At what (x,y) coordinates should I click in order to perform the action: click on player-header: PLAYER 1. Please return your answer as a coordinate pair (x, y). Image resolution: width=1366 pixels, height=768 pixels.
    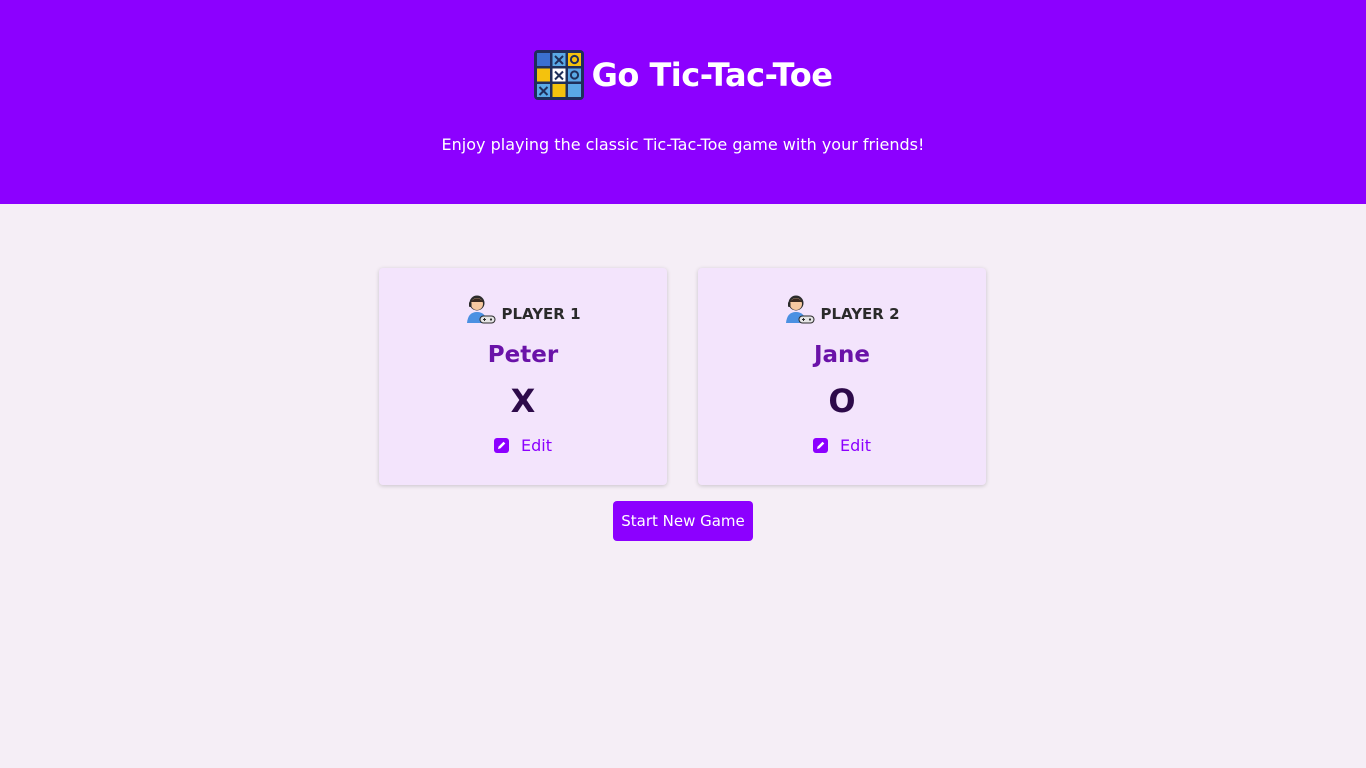
    Looking at the image, I should click on (523, 309).